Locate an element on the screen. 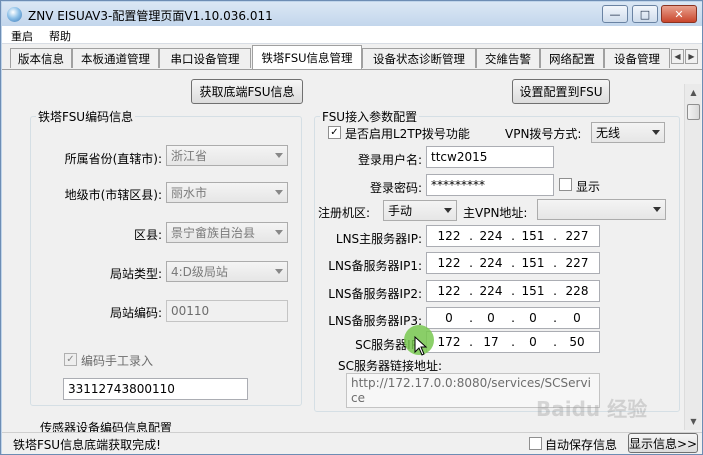 This screenshot has height=455, width=703. app-icon is located at coordinates (14, 14).